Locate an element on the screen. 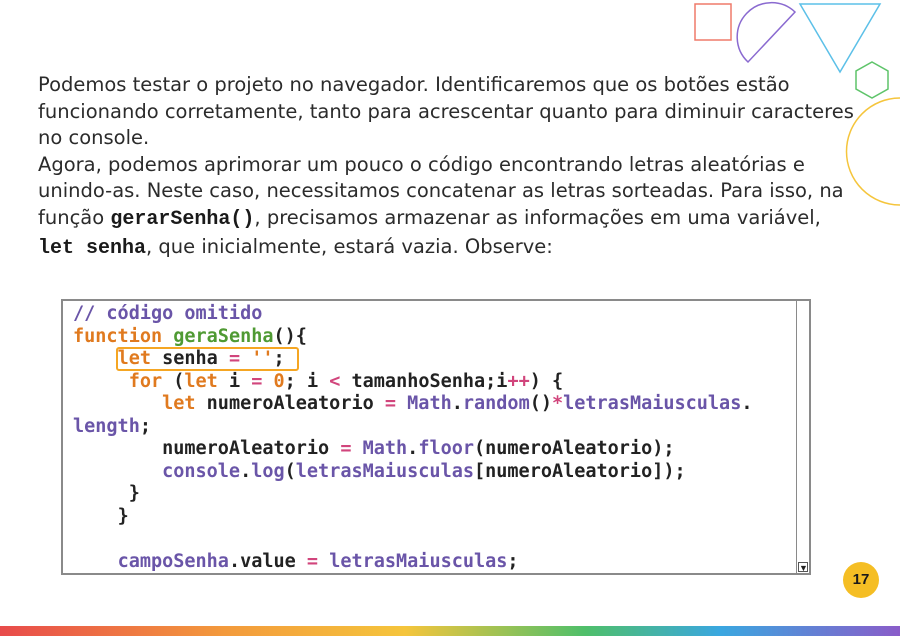  code-text: ) is located at coordinates (546, 403).